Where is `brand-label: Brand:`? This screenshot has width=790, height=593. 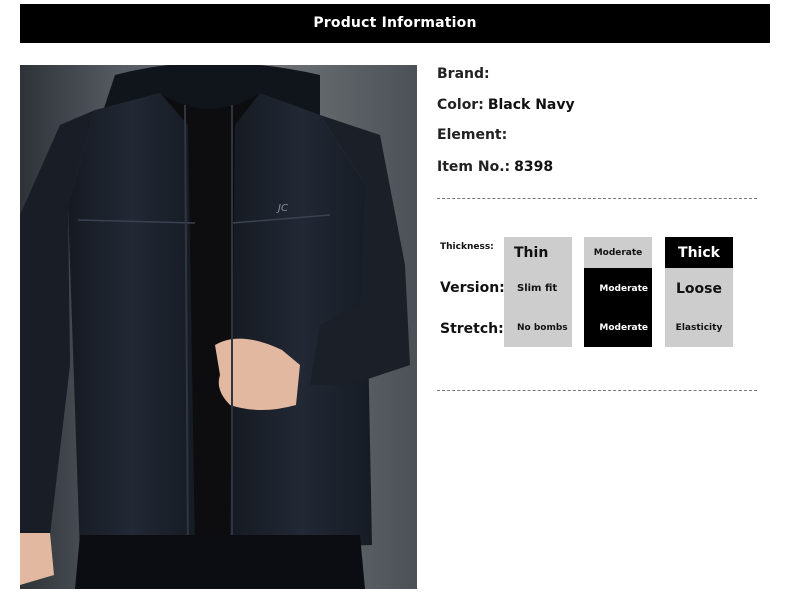 brand-label: Brand: is located at coordinates (463, 74).